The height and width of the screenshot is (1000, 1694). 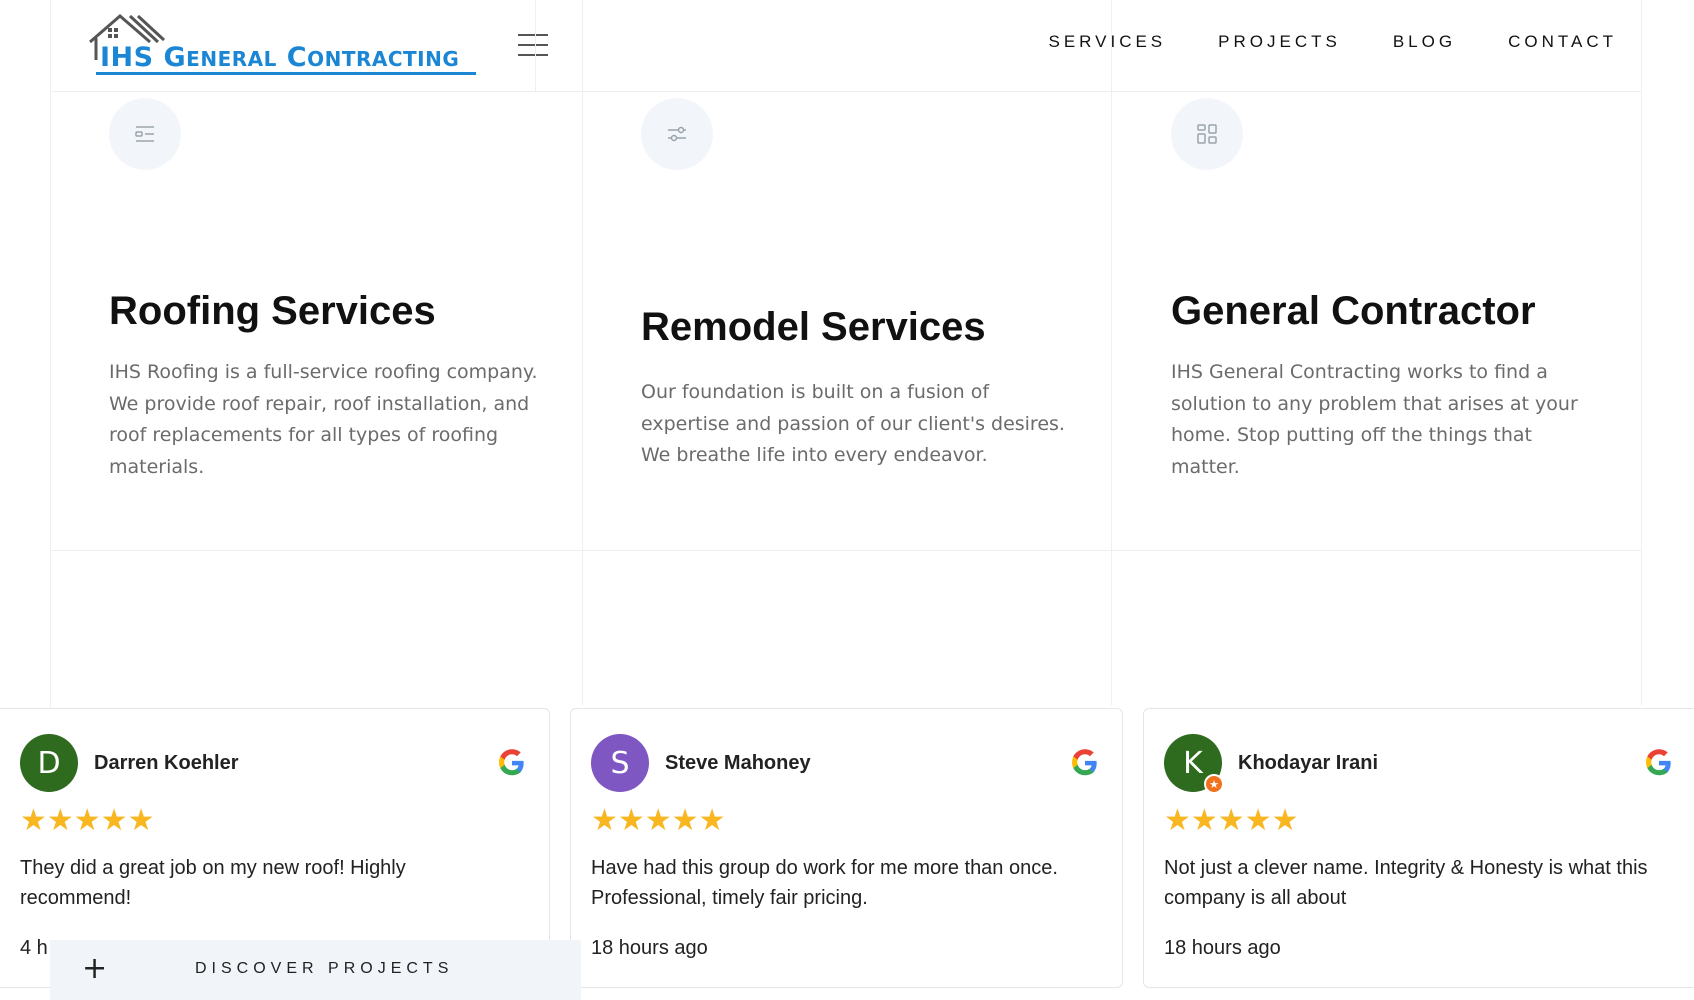 What do you see at coordinates (620, 763) in the screenshot?
I see `avatar: S` at bounding box center [620, 763].